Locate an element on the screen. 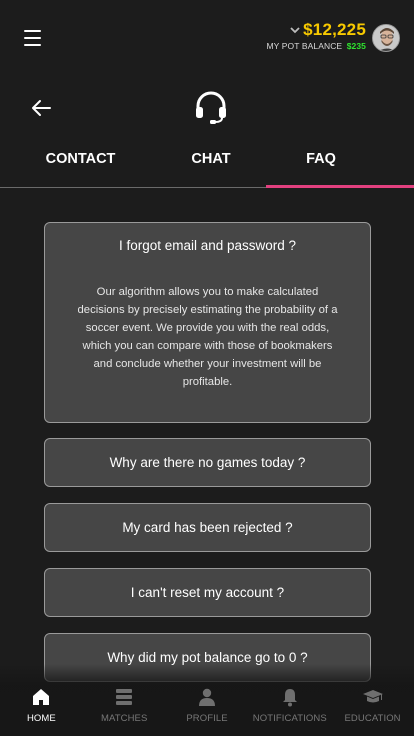 The width and height of the screenshot is (414, 736). nav-label-profile: PROFILE is located at coordinates (207, 718).